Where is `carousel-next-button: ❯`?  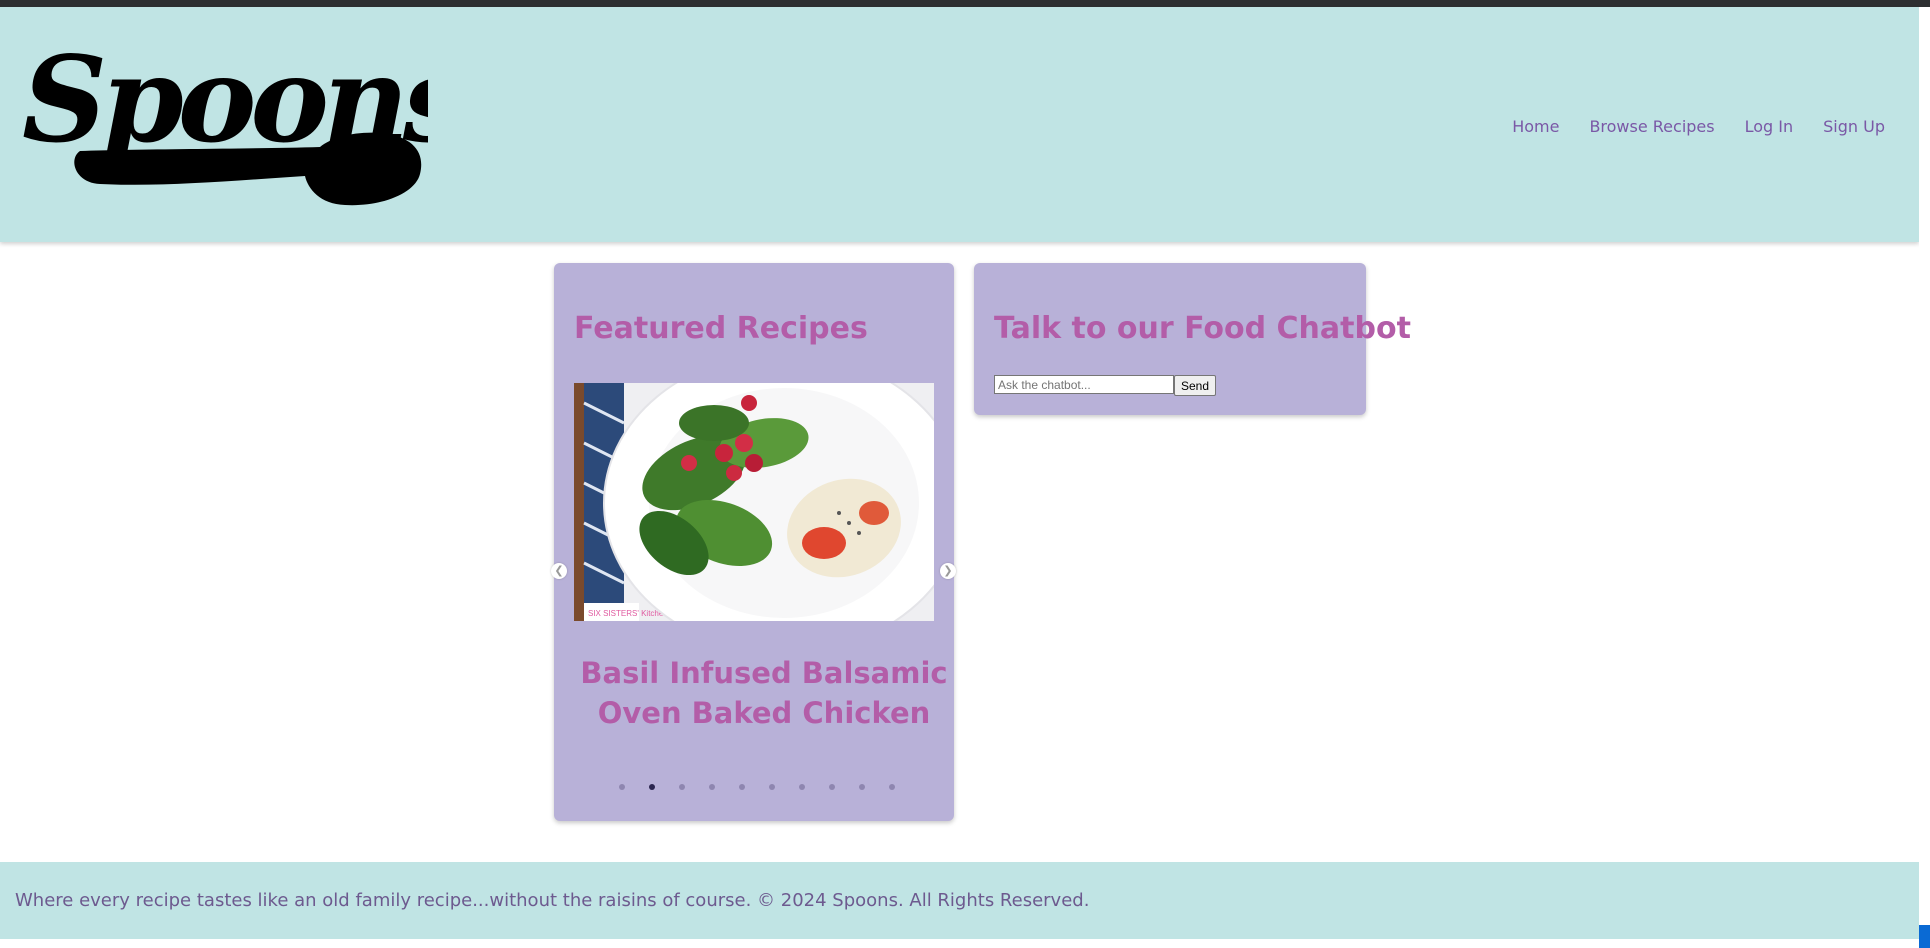
carousel-next-button: ❯ is located at coordinates (948, 571).